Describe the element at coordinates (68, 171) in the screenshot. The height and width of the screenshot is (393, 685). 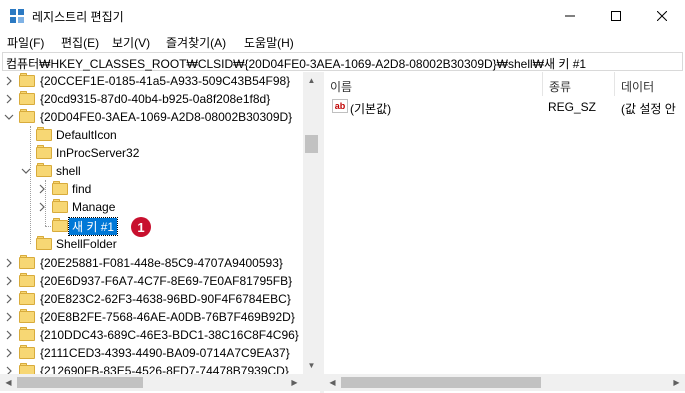
I see `tree-item-label: shell` at that location.